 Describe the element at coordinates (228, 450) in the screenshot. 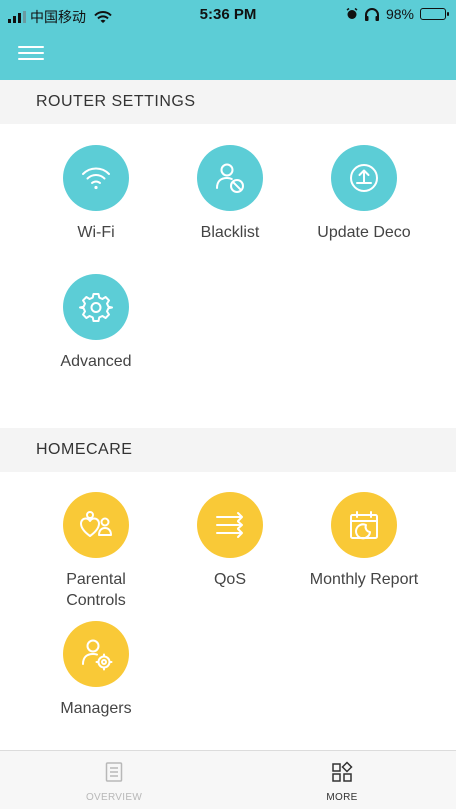

I see `homecare-header: HOMECARE` at that location.